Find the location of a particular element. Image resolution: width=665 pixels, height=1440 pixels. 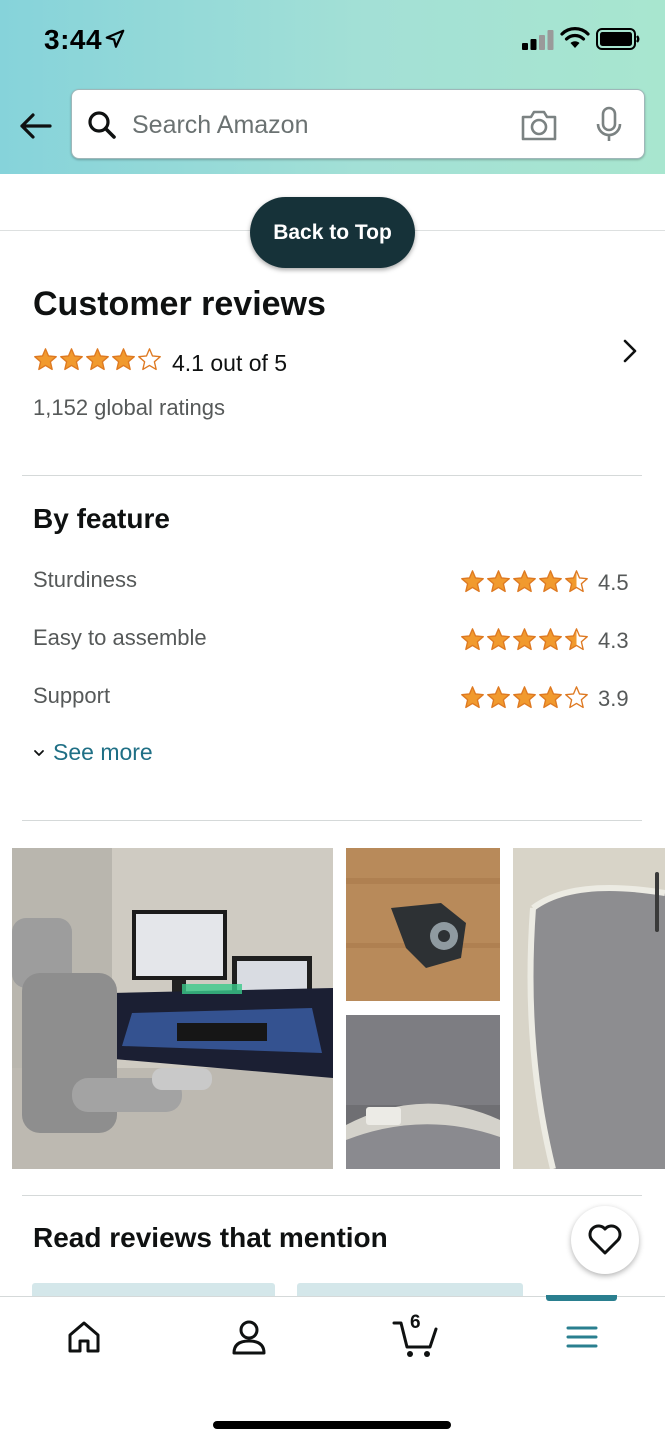

search-bar: Search Amazon is located at coordinates (358, 124).